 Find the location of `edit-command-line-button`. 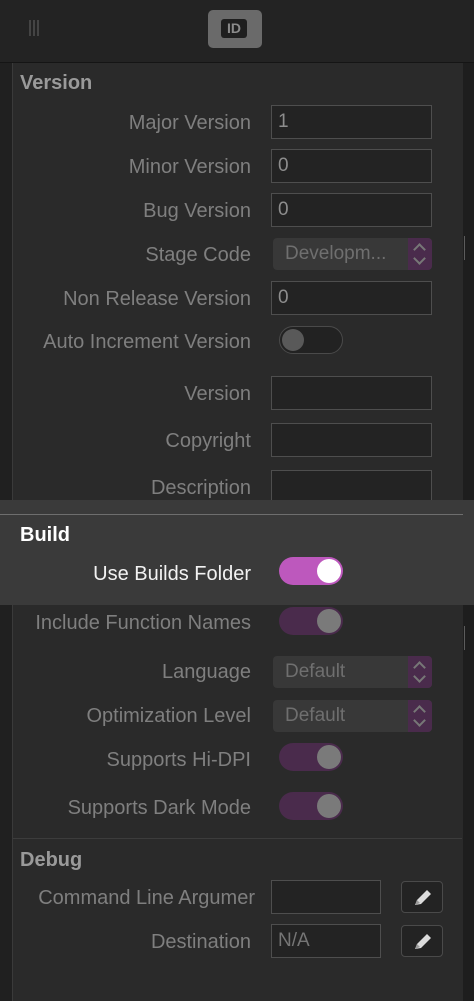

edit-command-line-button is located at coordinates (422, 897).